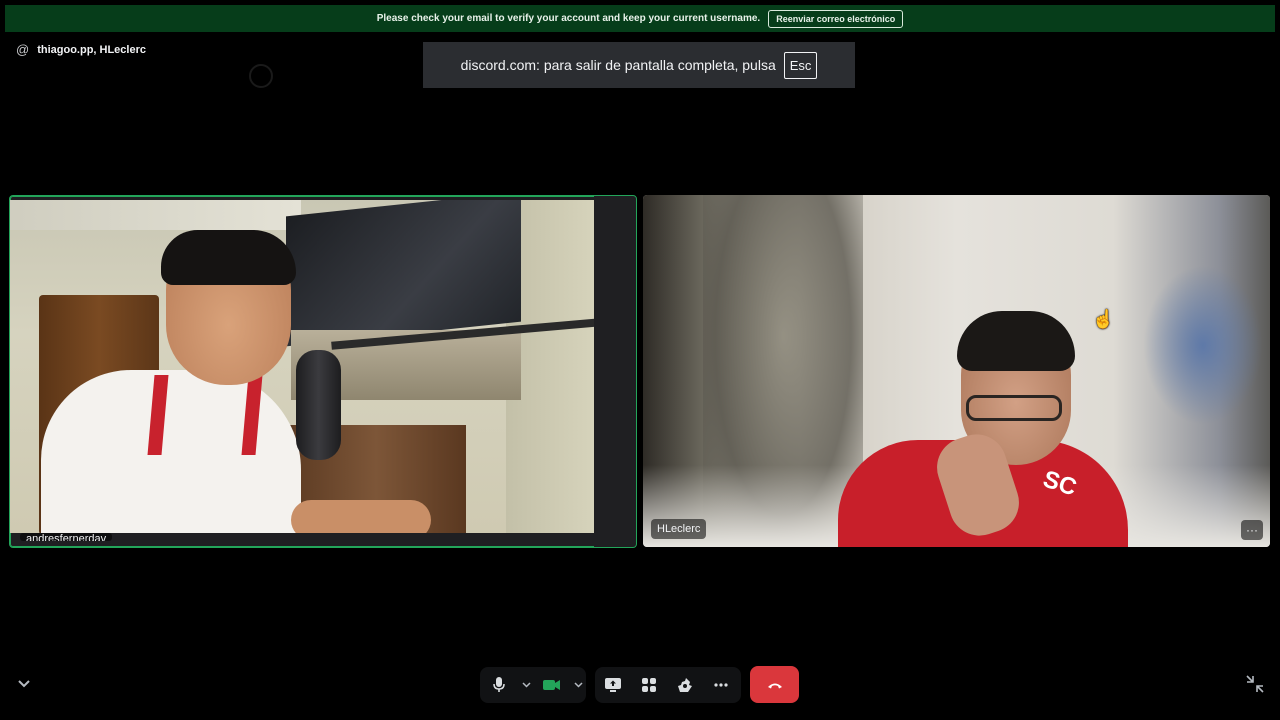 This screenshot has width=1280, height=720. I want to click on screen-share-icon, so click(613, 685).